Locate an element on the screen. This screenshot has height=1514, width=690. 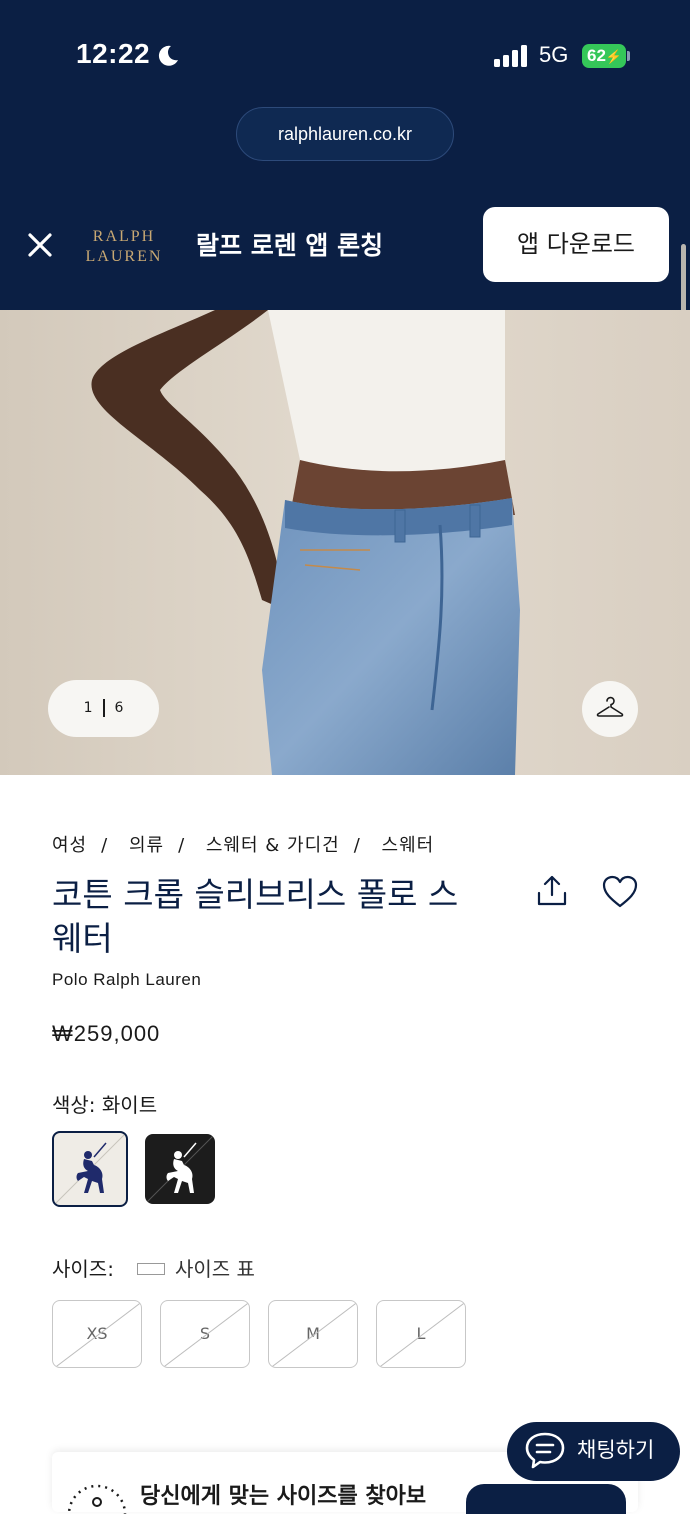
breadcrumb: 여성 / 의류 / 스웨터 & 가디건 / 스웨터 is located at coordinates (250, 844).